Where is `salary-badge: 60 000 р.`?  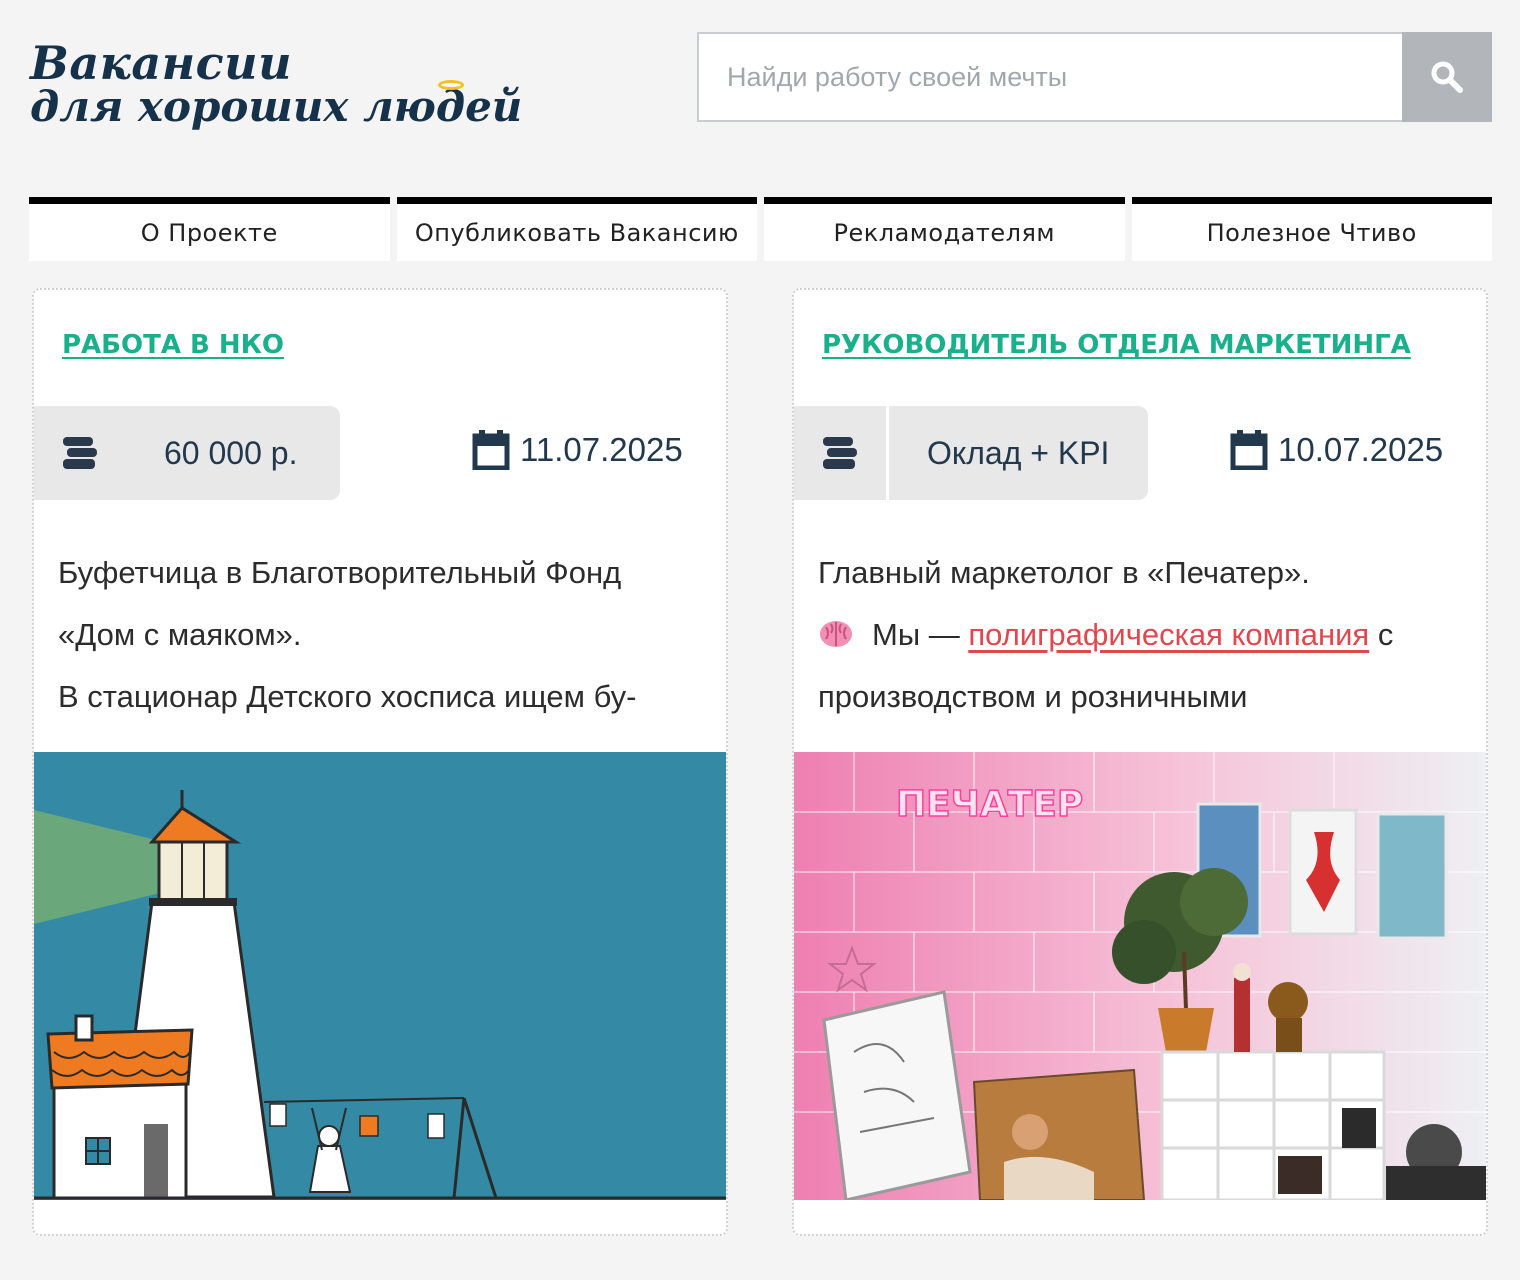
salary-badge: 60 000 р. is located at coordinates (187, 453).